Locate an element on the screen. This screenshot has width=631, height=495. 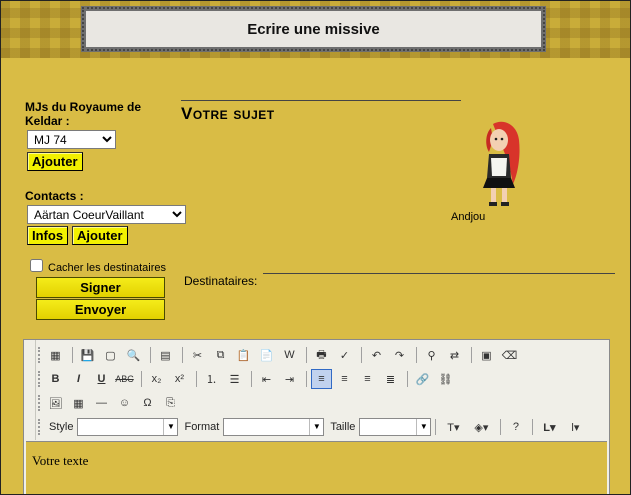
sign-button: Signer is located at coordinates (100, 287).